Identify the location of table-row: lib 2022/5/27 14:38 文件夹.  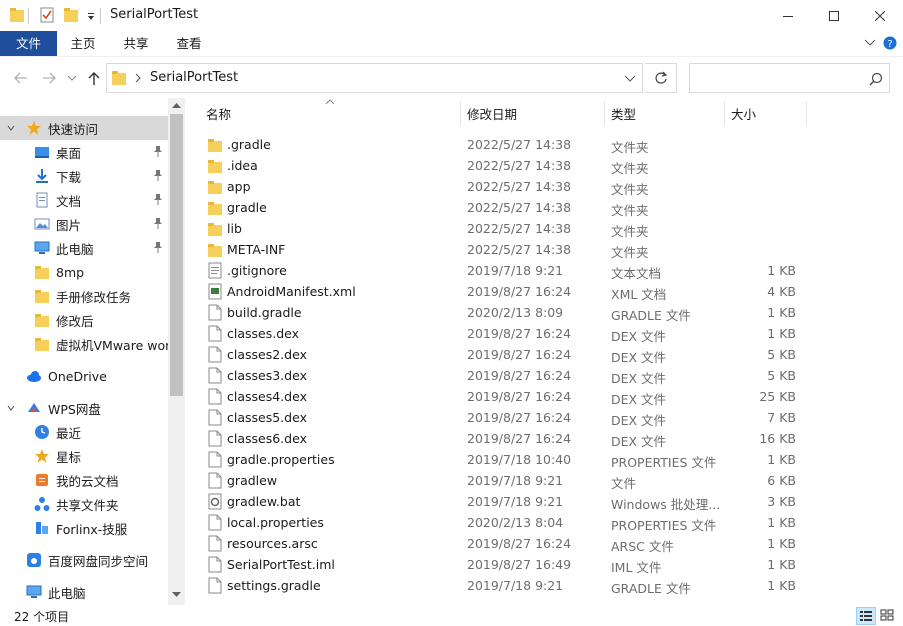
(550, 228).